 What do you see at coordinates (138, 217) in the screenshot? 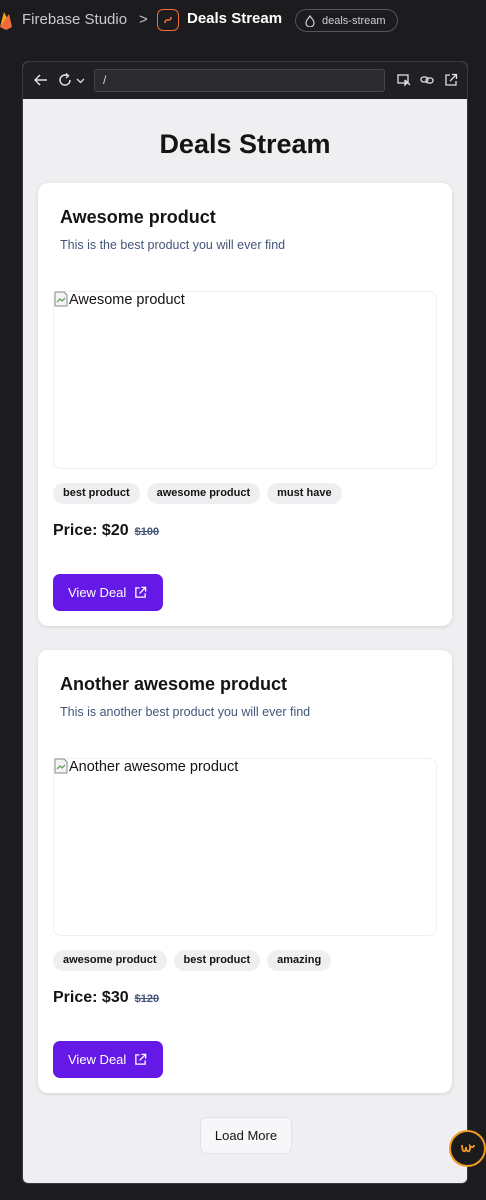
I see `product-title: Awesome product` at bounding box center [138, 217].